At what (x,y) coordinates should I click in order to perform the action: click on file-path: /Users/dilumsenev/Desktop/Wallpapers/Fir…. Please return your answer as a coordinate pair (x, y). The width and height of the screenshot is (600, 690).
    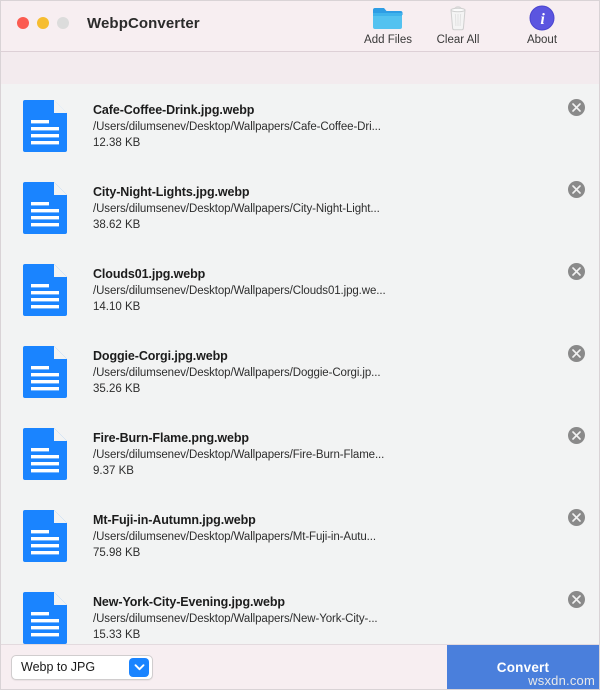
    Looking at the image, I should click on (239, 455).